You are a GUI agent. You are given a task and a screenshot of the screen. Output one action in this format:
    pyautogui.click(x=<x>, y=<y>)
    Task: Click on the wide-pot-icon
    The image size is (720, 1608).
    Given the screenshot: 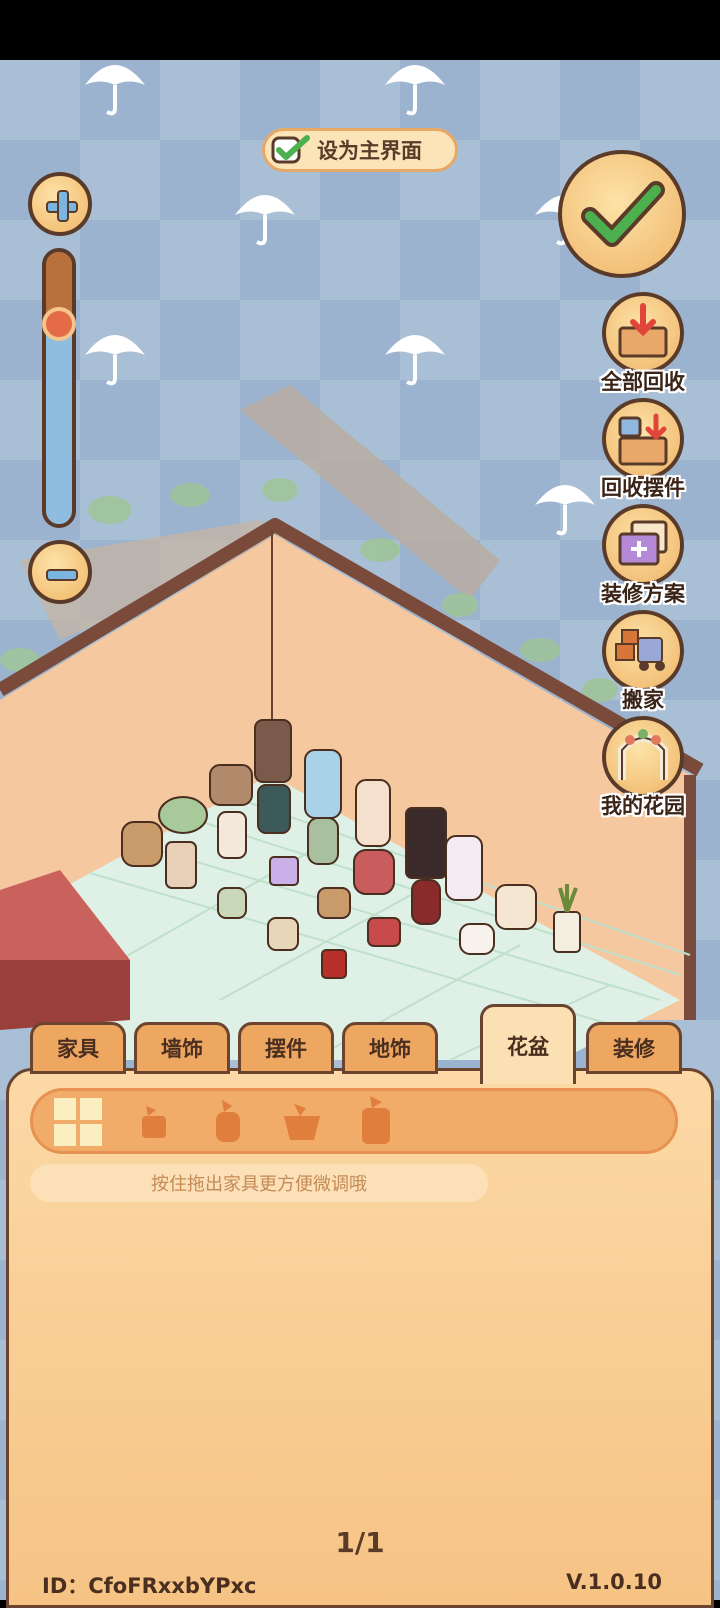 What is the action you would take?
    pyautogui.click(x=302, y=1122)
    